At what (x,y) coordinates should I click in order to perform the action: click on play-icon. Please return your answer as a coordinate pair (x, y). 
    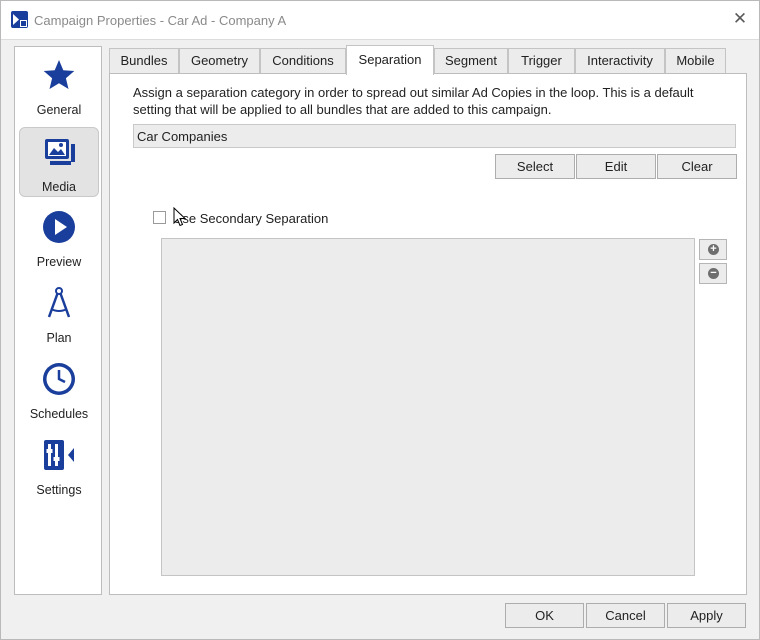
    Looking at the image, I should click on (59, 227).